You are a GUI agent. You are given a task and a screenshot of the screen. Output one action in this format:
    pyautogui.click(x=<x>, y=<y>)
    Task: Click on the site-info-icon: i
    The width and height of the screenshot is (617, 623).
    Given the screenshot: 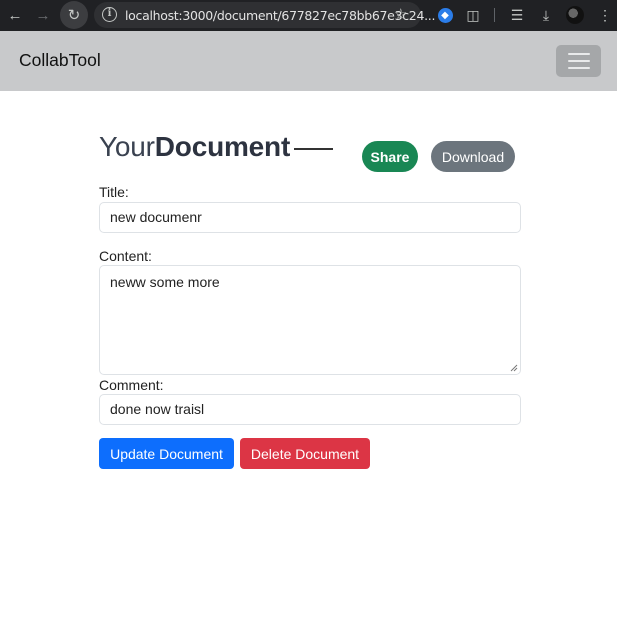 What is the action you would take?
    pyautogui.click(x=109, y=14)
    